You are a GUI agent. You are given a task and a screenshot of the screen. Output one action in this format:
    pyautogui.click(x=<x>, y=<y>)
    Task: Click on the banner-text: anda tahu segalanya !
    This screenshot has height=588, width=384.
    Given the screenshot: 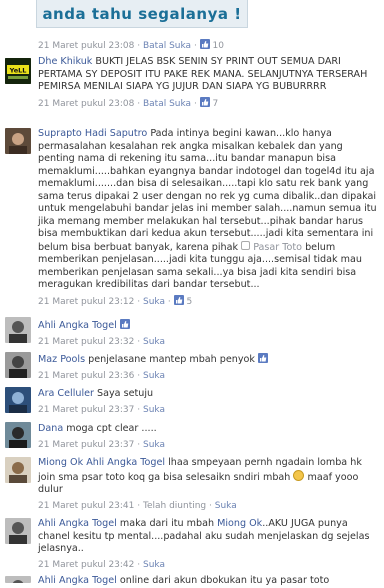 What is the action you would take?
    pyautogui.click(x=142, y=13)
    